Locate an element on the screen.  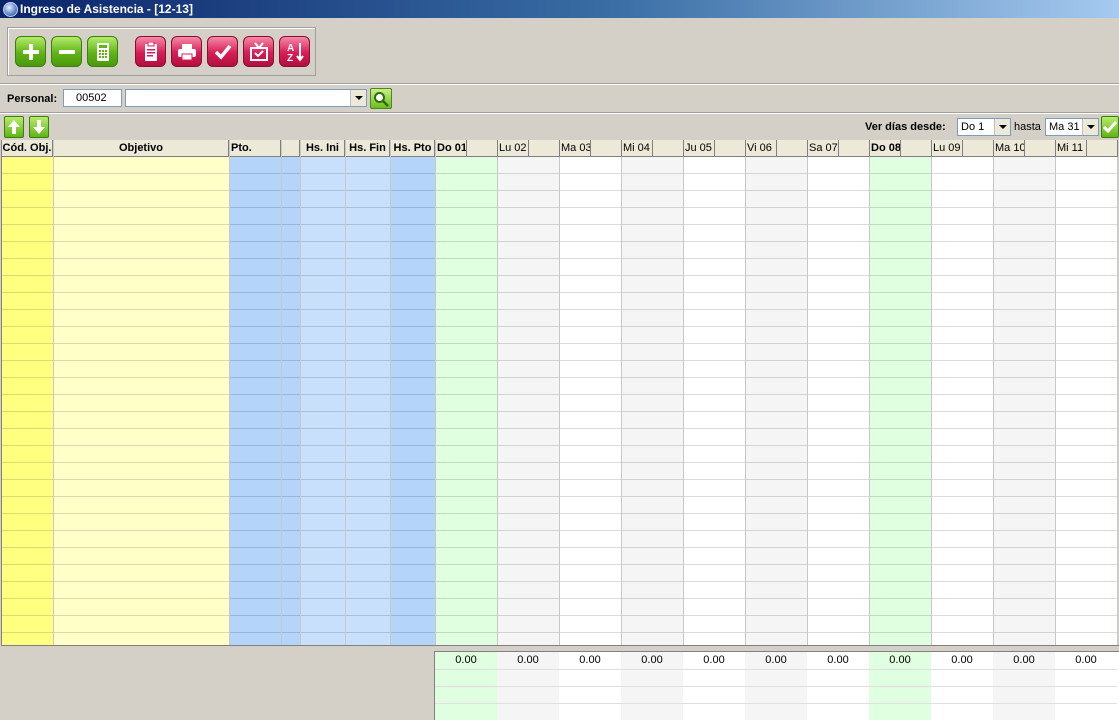
move-down-button is located at coordinates (39, 127).